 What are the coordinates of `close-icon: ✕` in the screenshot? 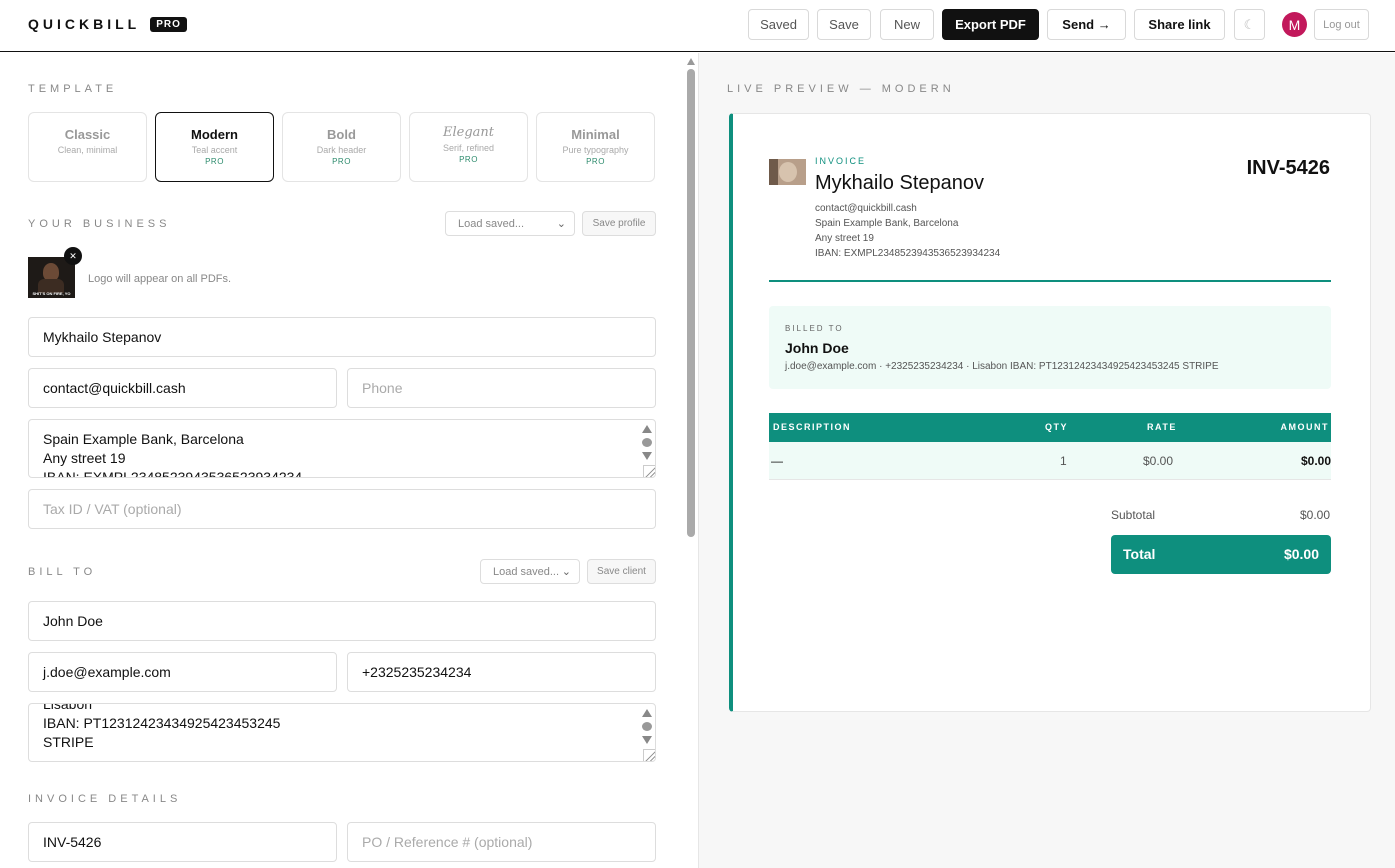 It's located at (73, 255).